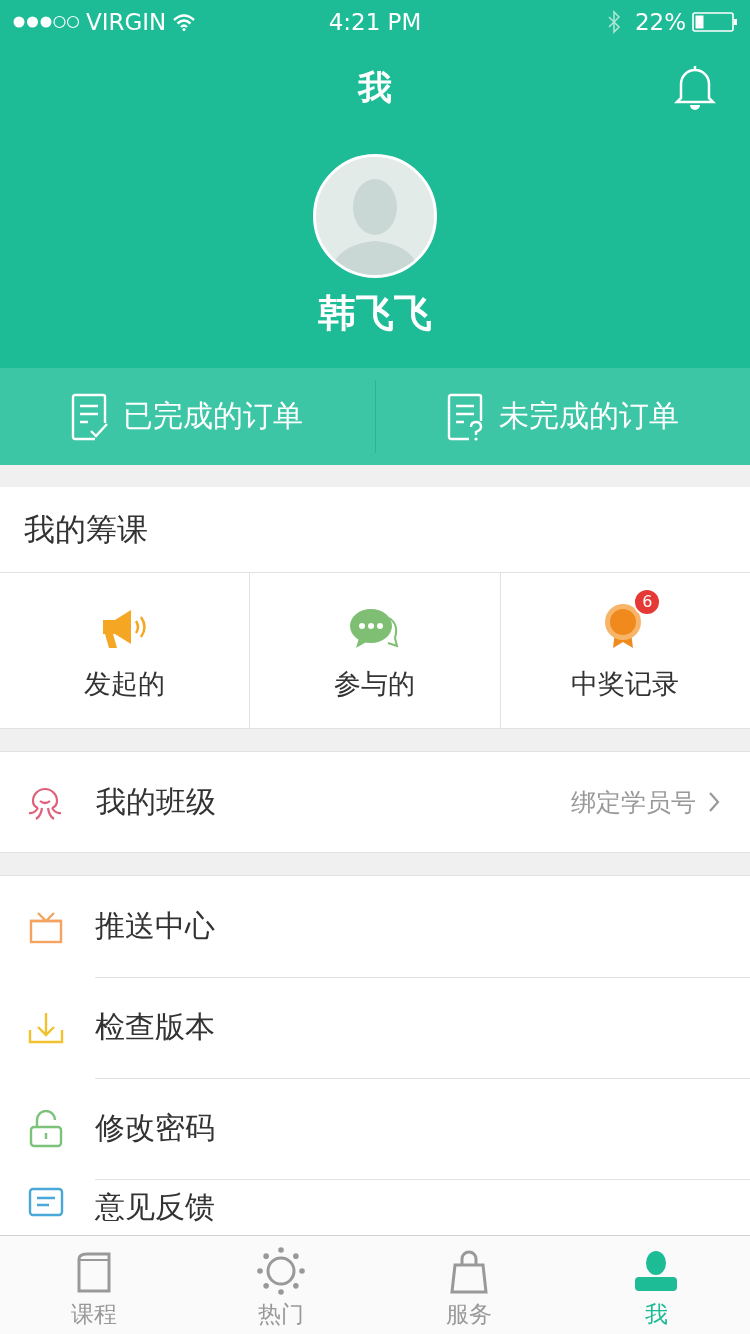 The image size is (750, 1334). Describe the element at coordinates (465, 416) in the screenshot. I see `question-list-icon` at that location.